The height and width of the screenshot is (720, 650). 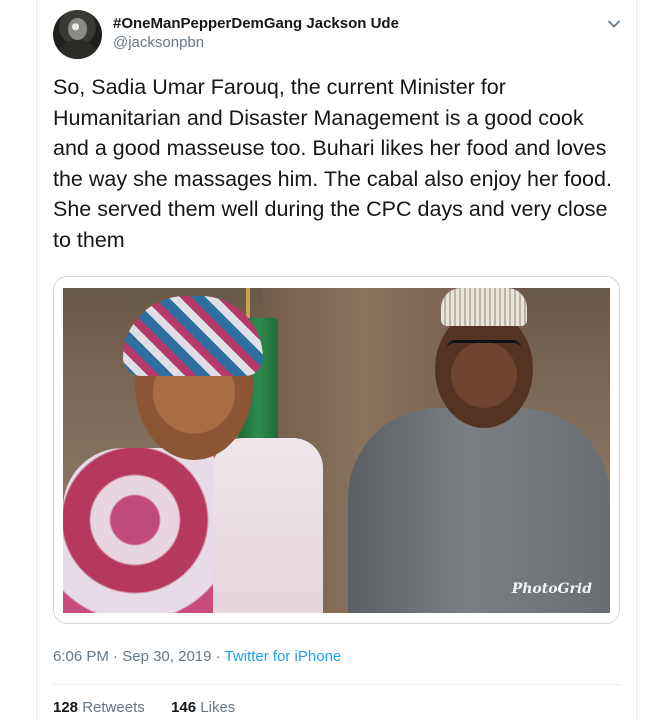 I want to click on author-display-name: #OneManPepperDemGang Jackson Ude, so click(x=256, y=23).